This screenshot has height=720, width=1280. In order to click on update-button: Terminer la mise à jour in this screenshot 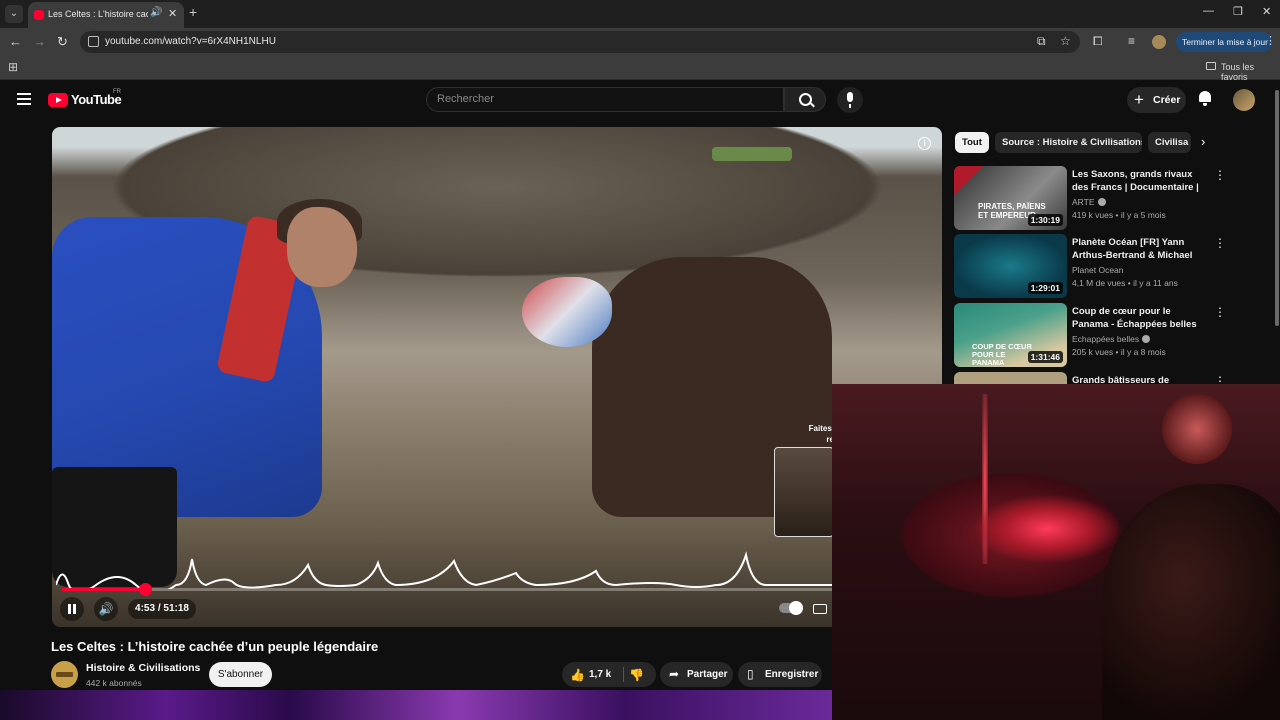, I will do `click(1224, 42)`.